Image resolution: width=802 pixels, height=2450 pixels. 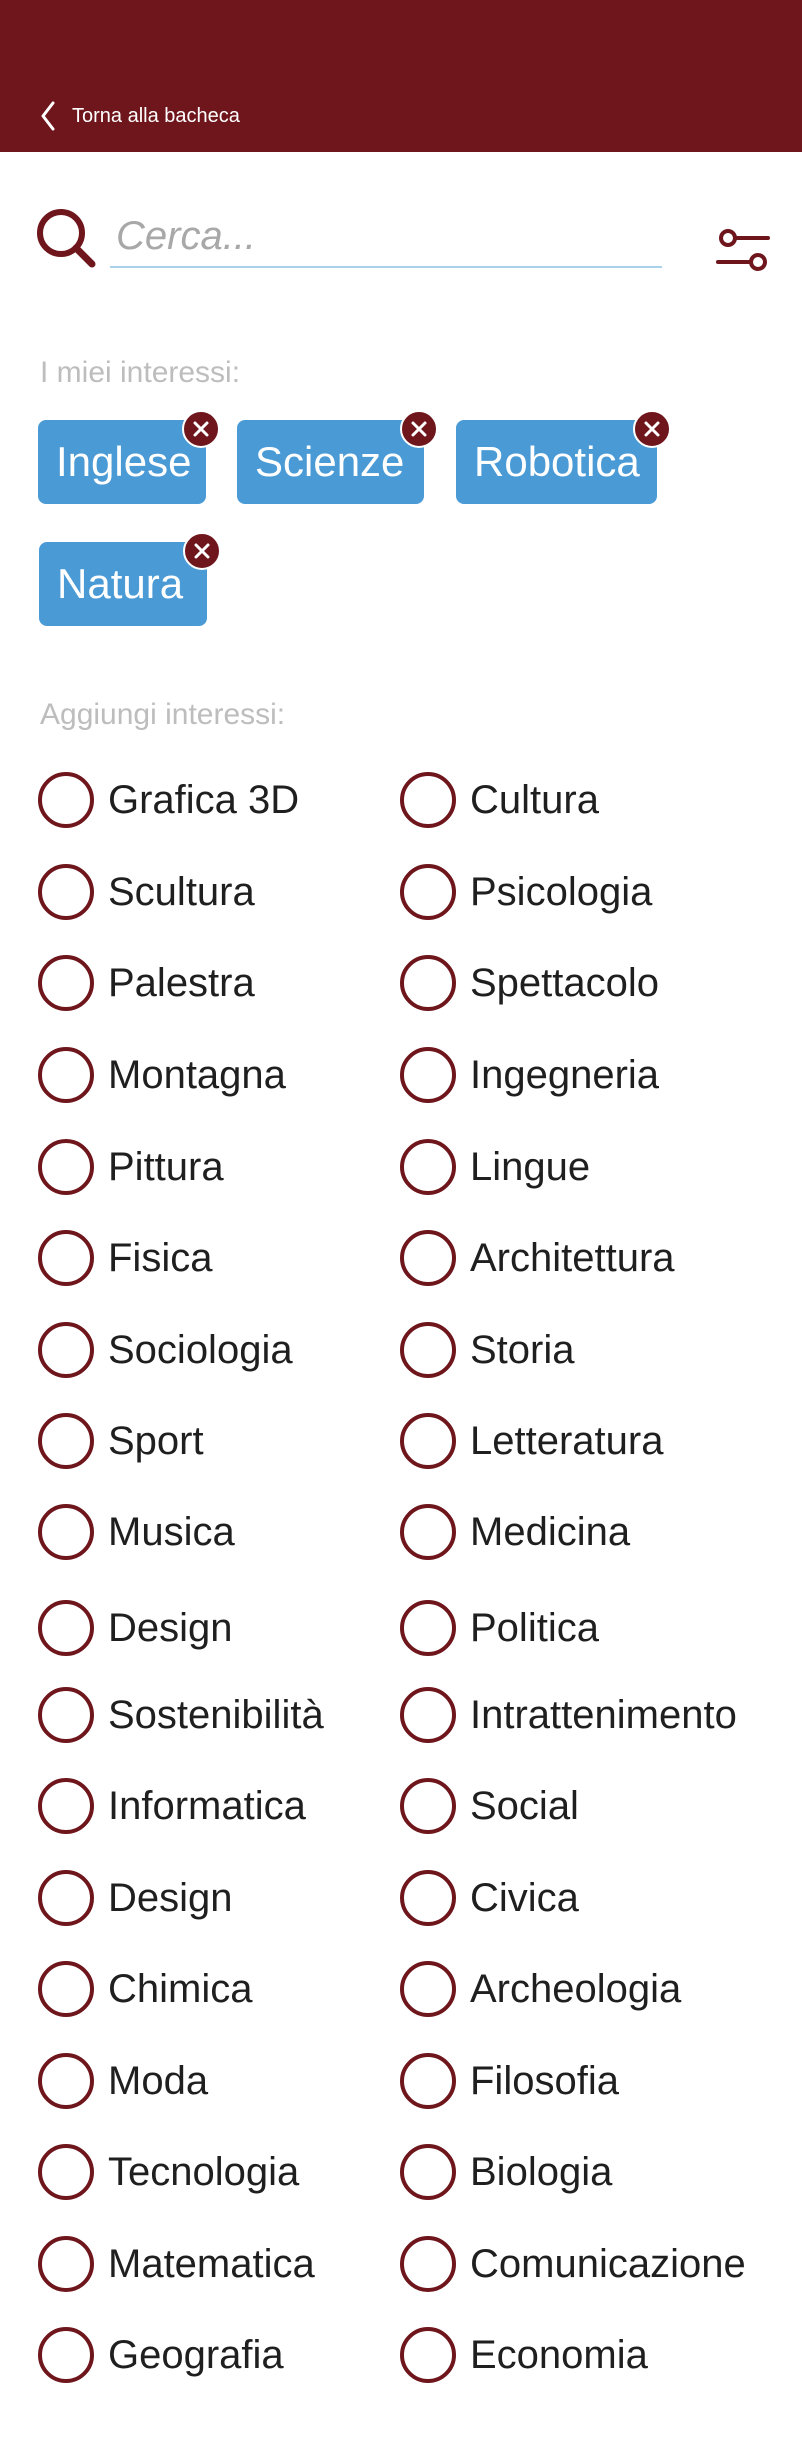 I want to click on interest-option: Archeologia, so click(x=540, y=1989).